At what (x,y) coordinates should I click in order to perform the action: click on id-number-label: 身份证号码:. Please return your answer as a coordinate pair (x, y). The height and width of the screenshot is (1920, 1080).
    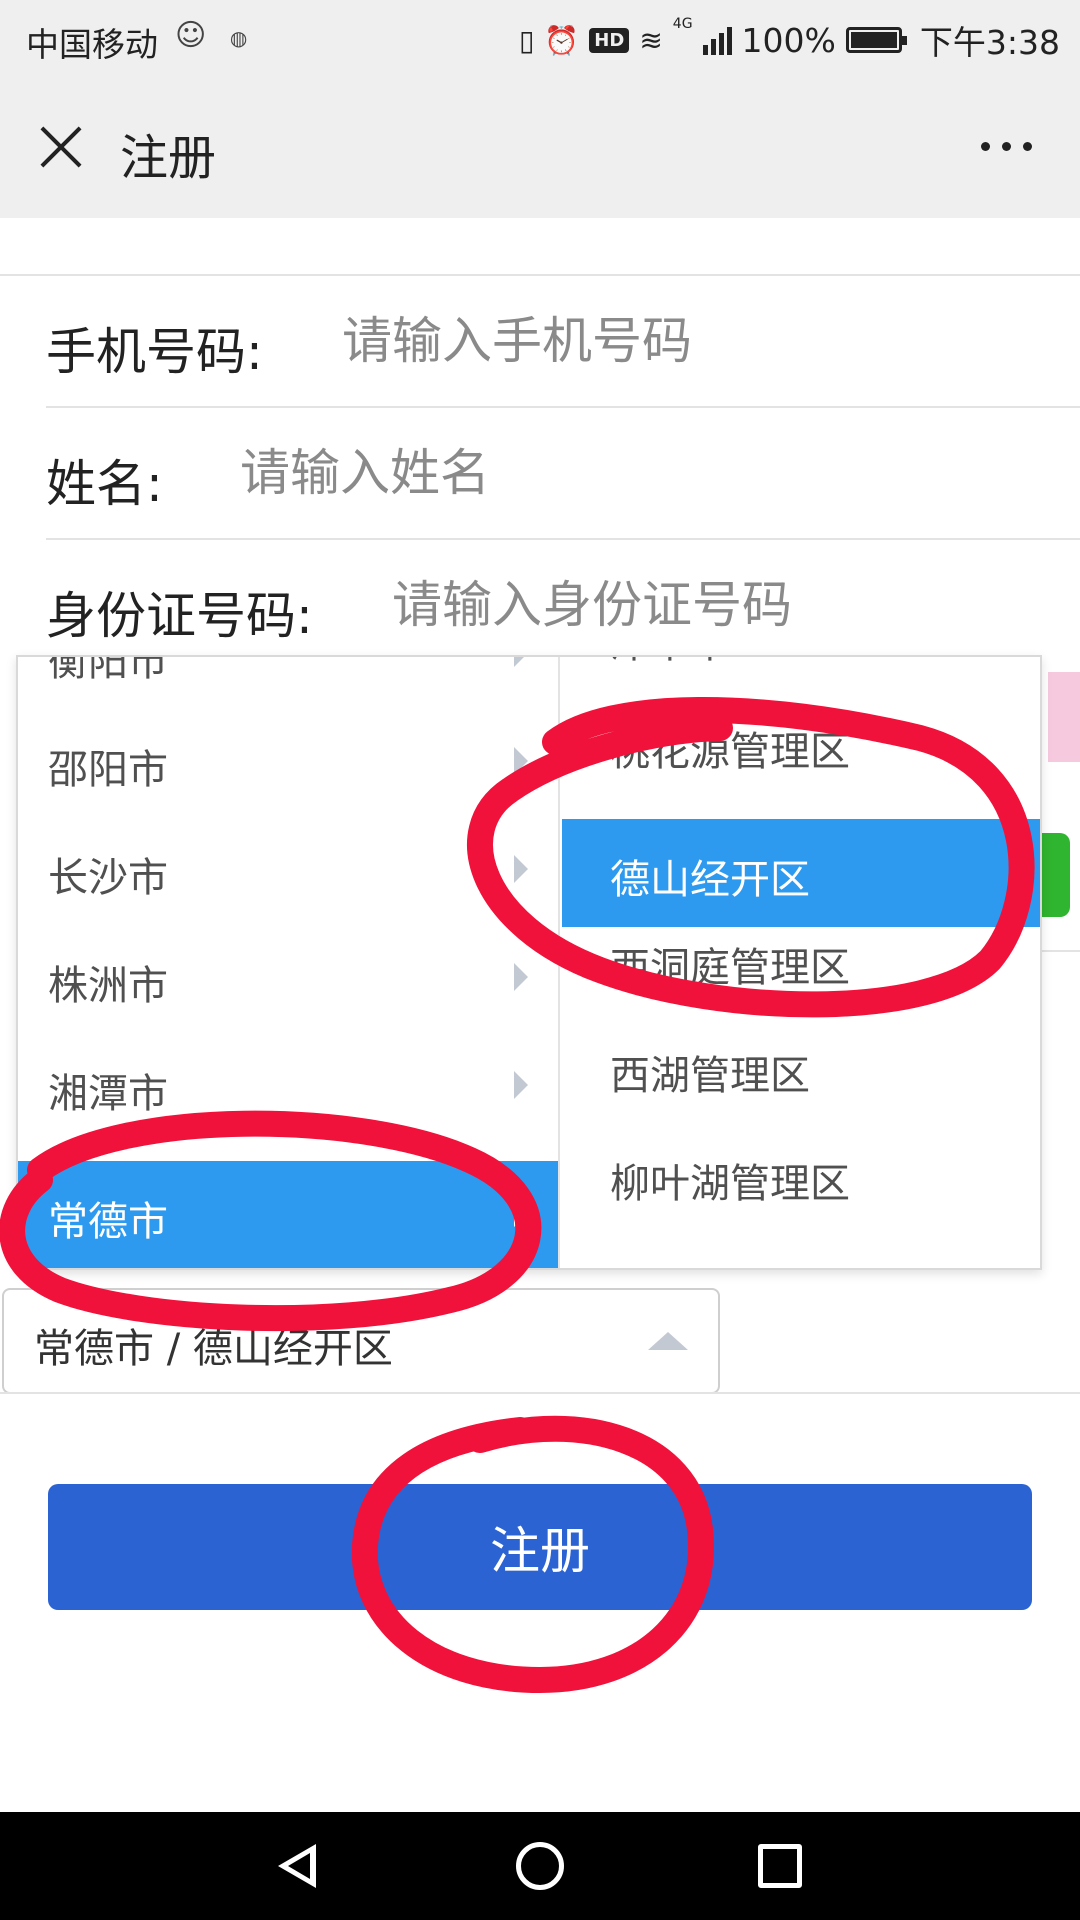
    Looking at the image, I should click on (179, 616).